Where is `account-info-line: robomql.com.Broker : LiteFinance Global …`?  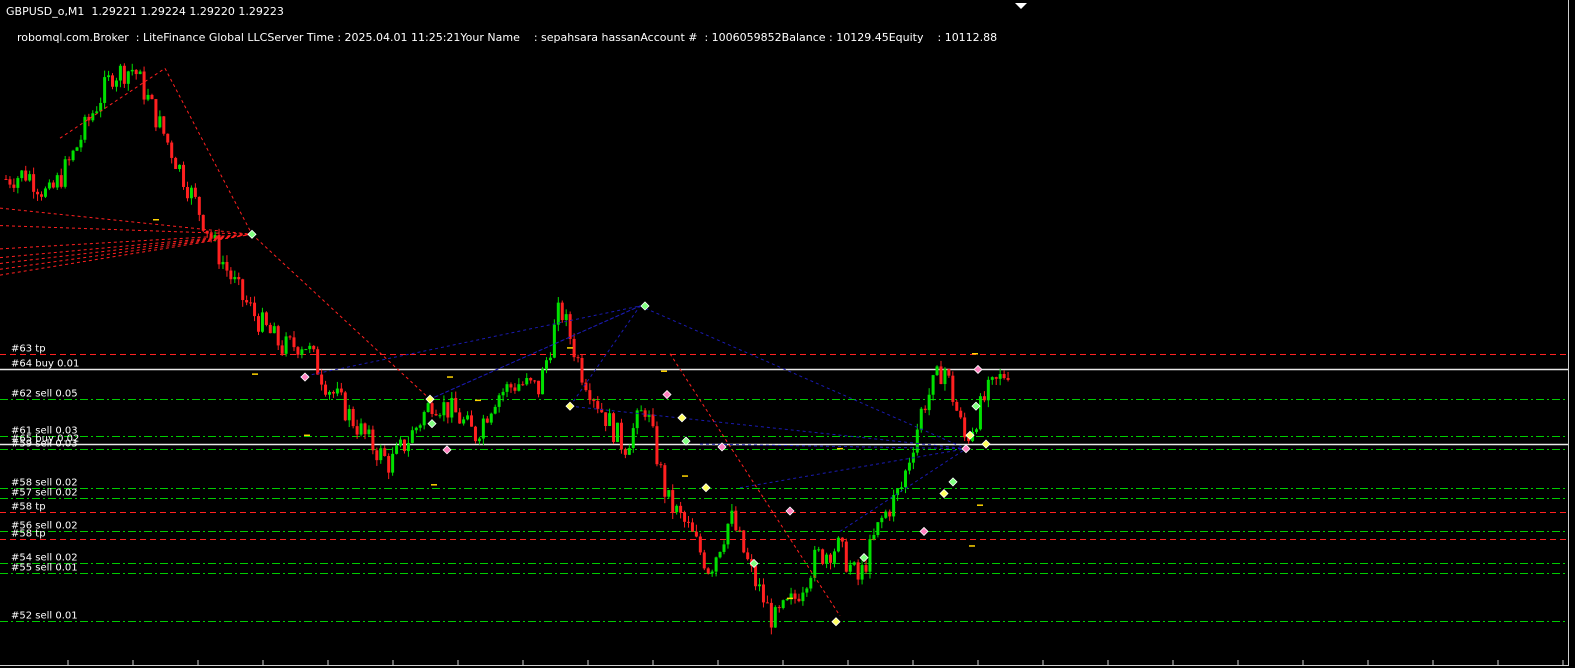
account-info-line: robomql.com.Broker : LiteFinance Global … is located at coordinates (507, 37).